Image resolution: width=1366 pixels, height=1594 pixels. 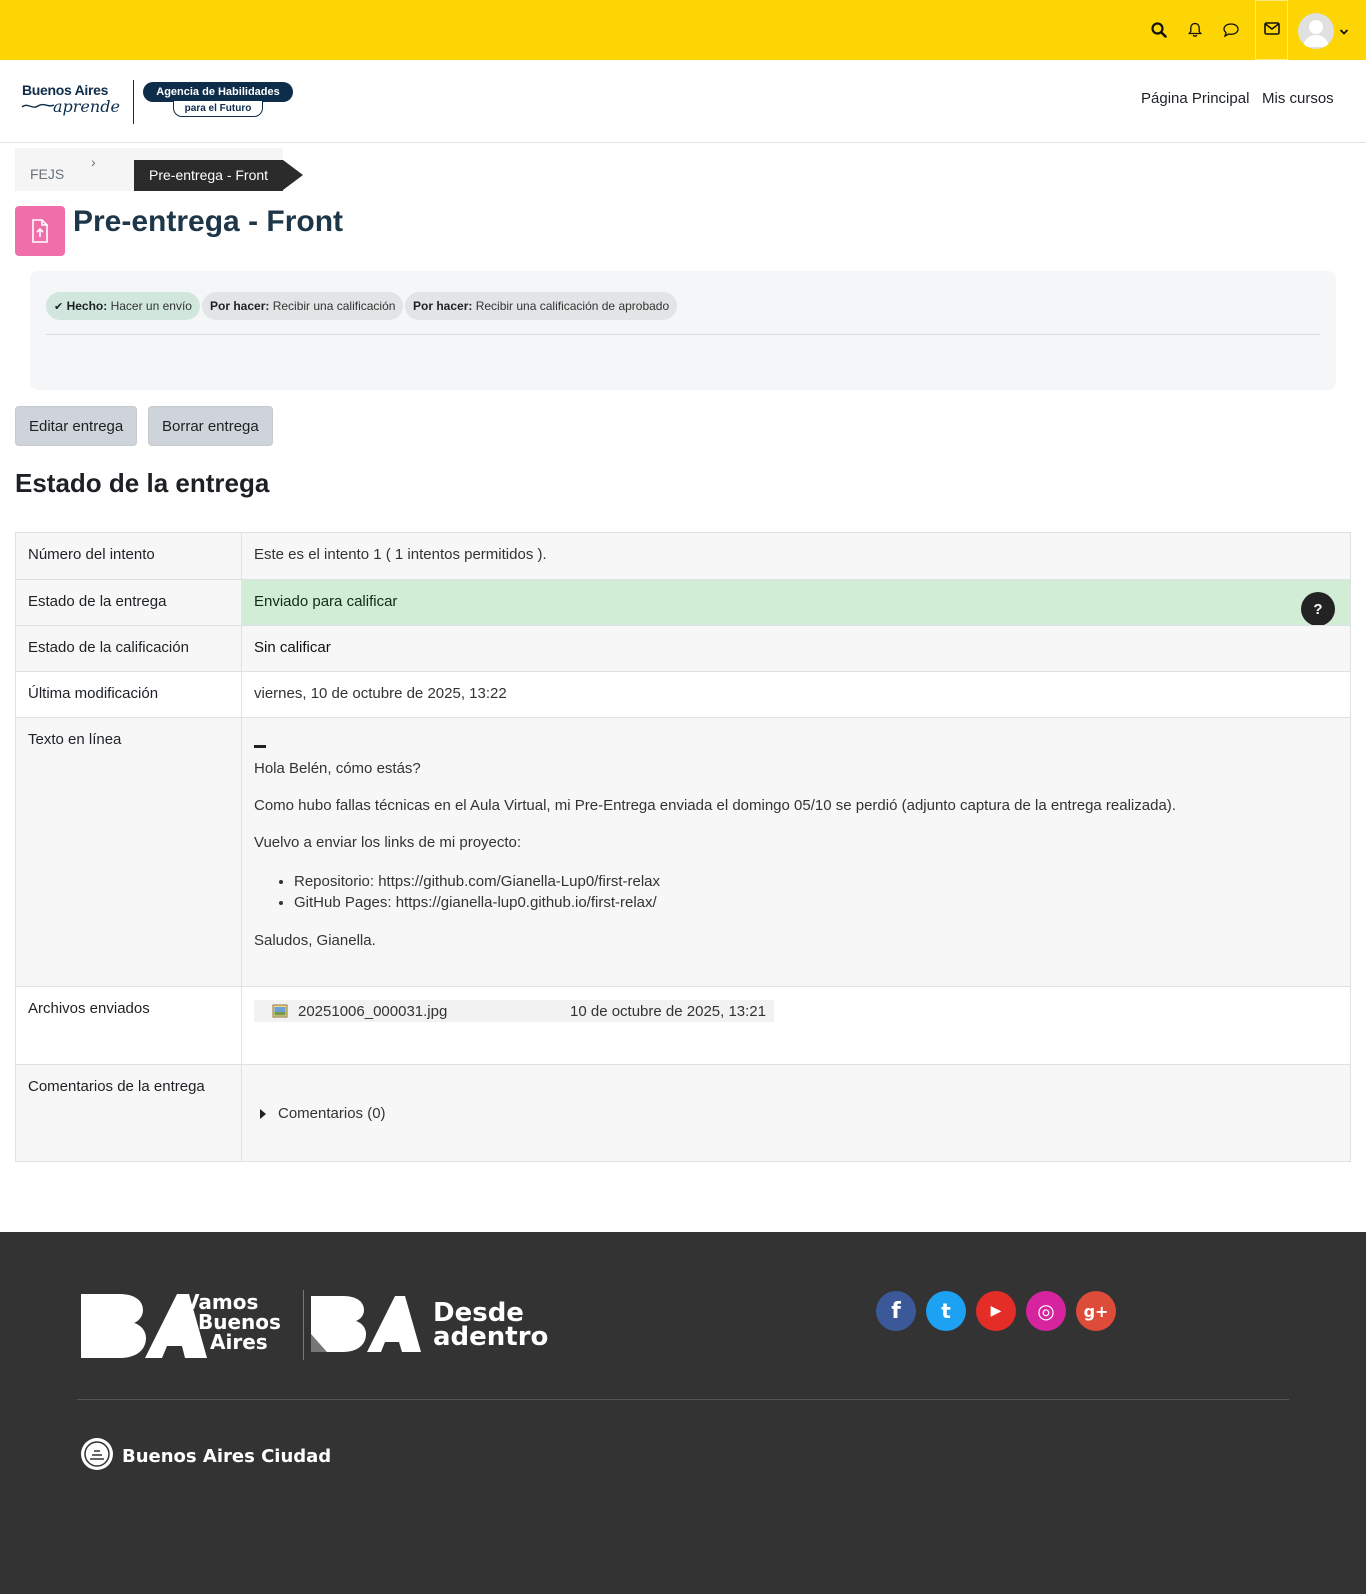 What do you see at coordinates (129, 556) in the screenshot?
I see `row-label: Número del intento` at bounding box center [129, 556].